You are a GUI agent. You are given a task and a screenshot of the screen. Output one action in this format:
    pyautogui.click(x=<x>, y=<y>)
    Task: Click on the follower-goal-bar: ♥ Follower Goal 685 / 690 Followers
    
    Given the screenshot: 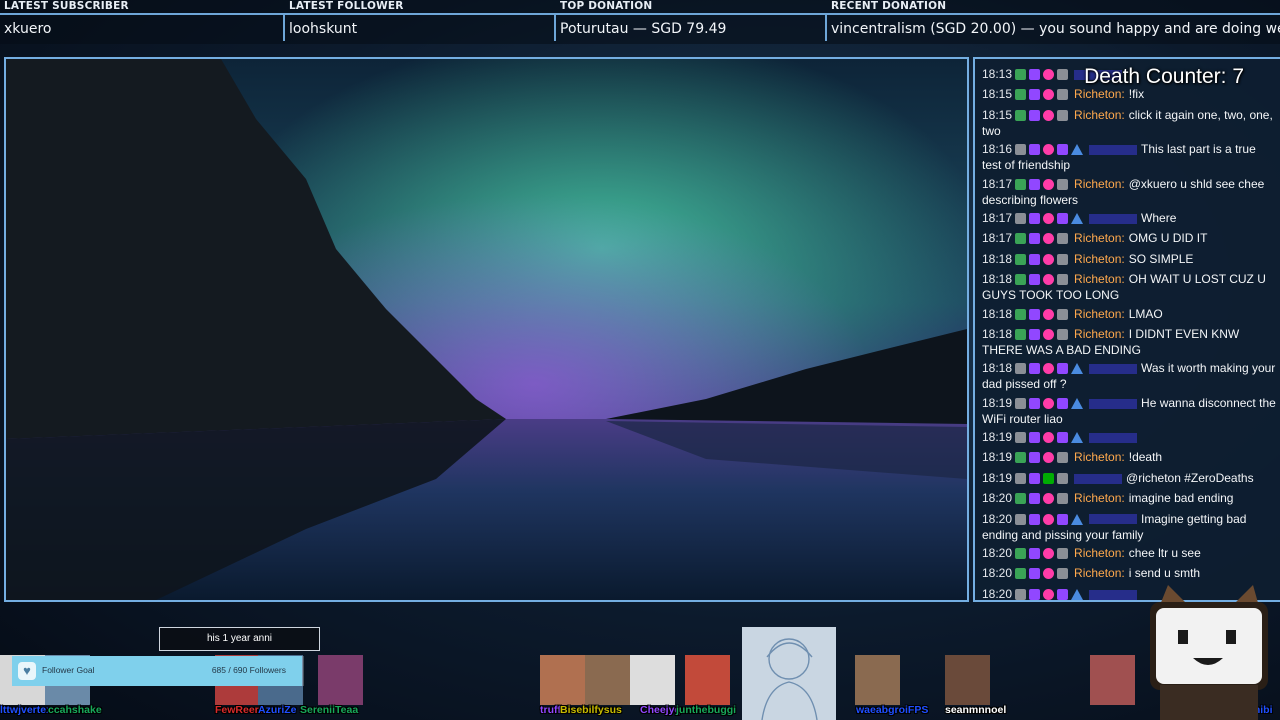 What is the action you would take?
    pyautogui.click(x=158, y=671)
    